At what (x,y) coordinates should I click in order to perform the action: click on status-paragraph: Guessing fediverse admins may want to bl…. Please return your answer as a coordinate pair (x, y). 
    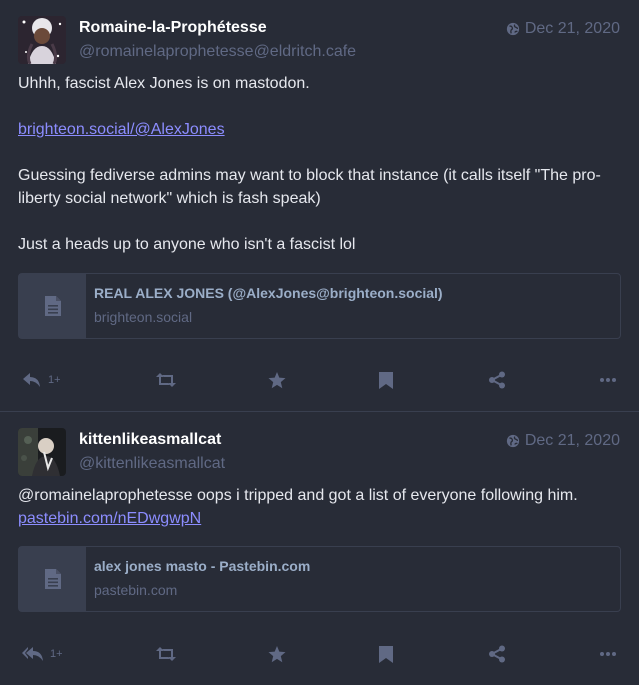
    Looking at the image, I should click on (309, 187).